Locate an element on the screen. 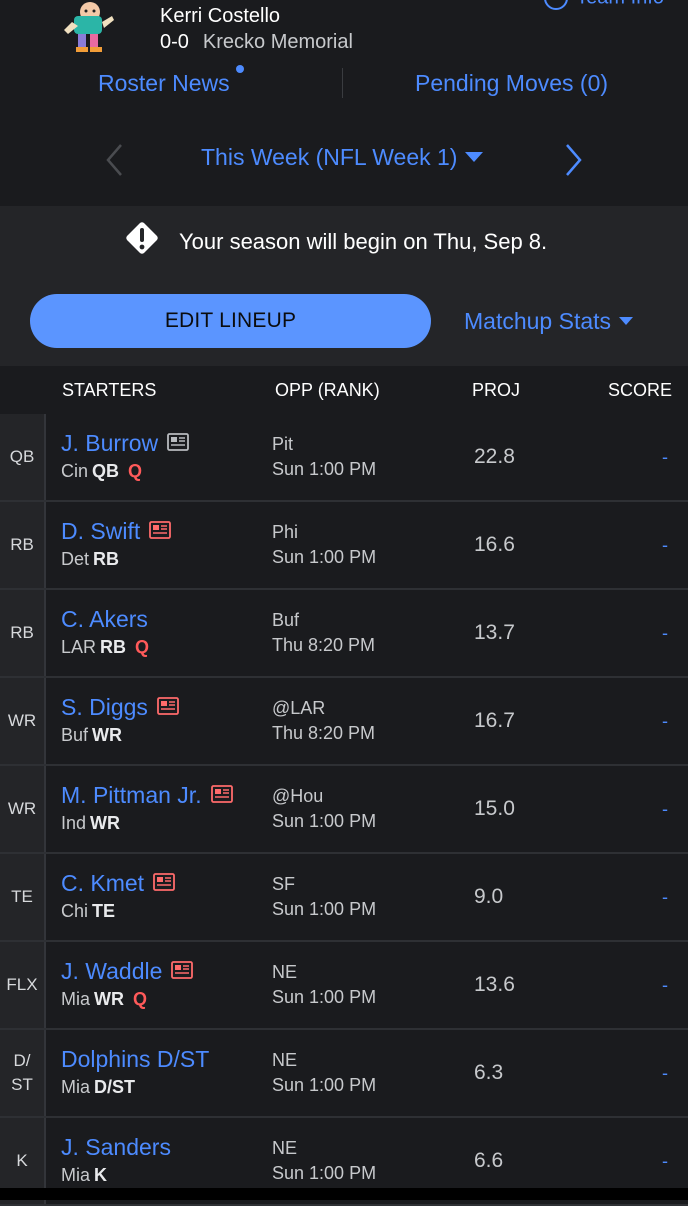  player-name: J. Sanders is located at coordinates (116, 1147).